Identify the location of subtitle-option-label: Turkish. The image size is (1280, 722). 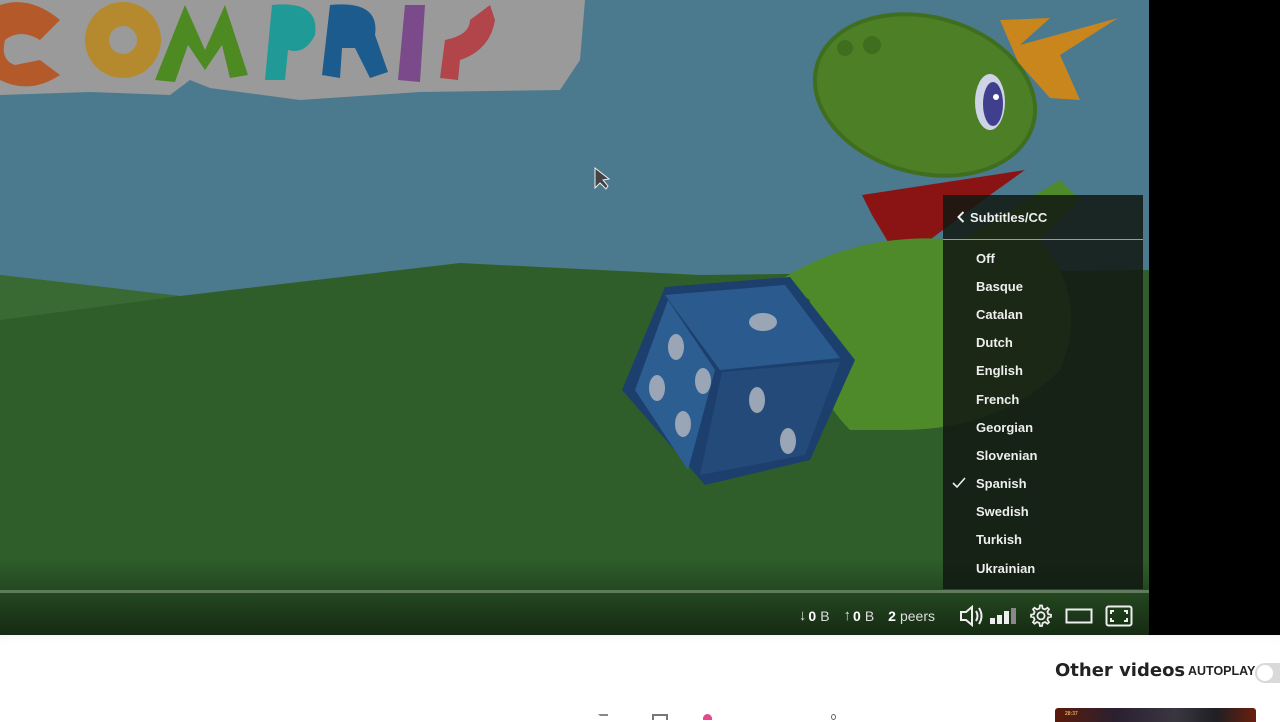
(999, 540).